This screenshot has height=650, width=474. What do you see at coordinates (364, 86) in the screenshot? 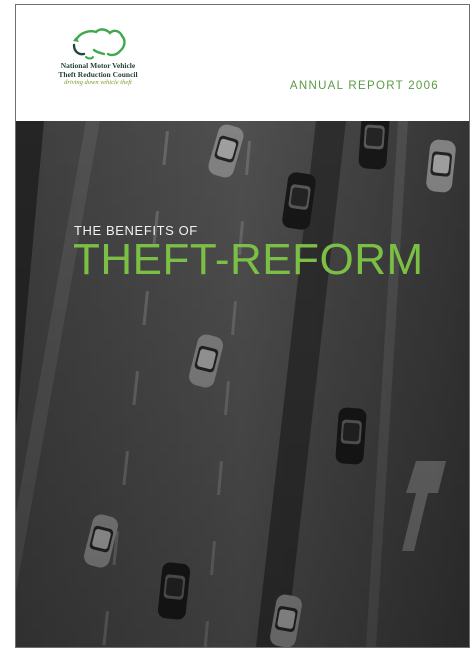
I see `annual-report-title: ANNUAL REPORT 2006` at bounding box center [364, 86].